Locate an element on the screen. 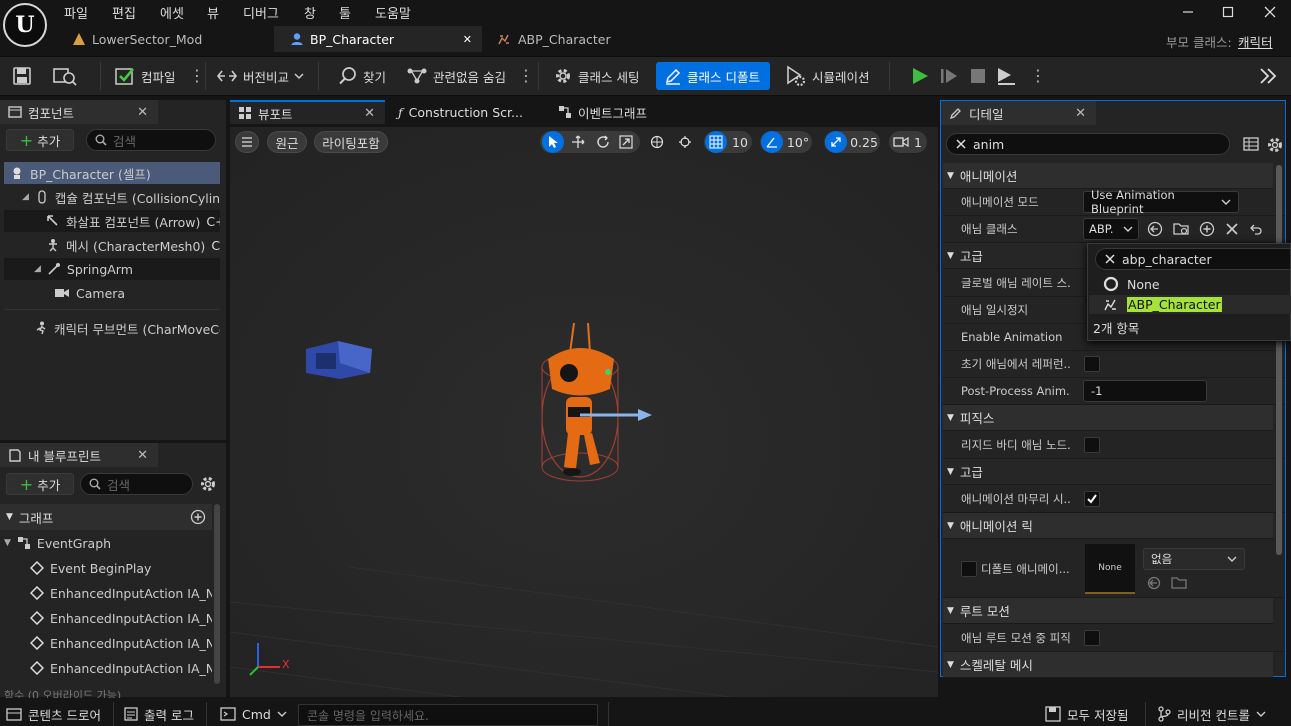 The height and width of the screenshot is (726, 1291). simulation-button: 시뮬레이션 is located at coordinates (827, 76).